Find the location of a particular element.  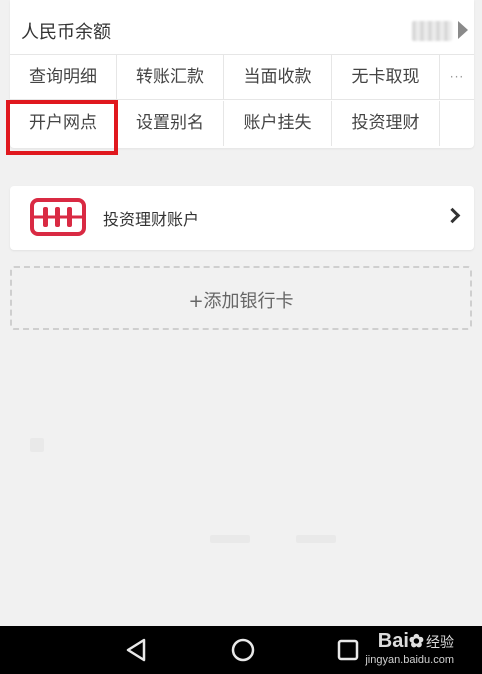

action-transfer: 转账汇款 is located at coordinates (170, 77).